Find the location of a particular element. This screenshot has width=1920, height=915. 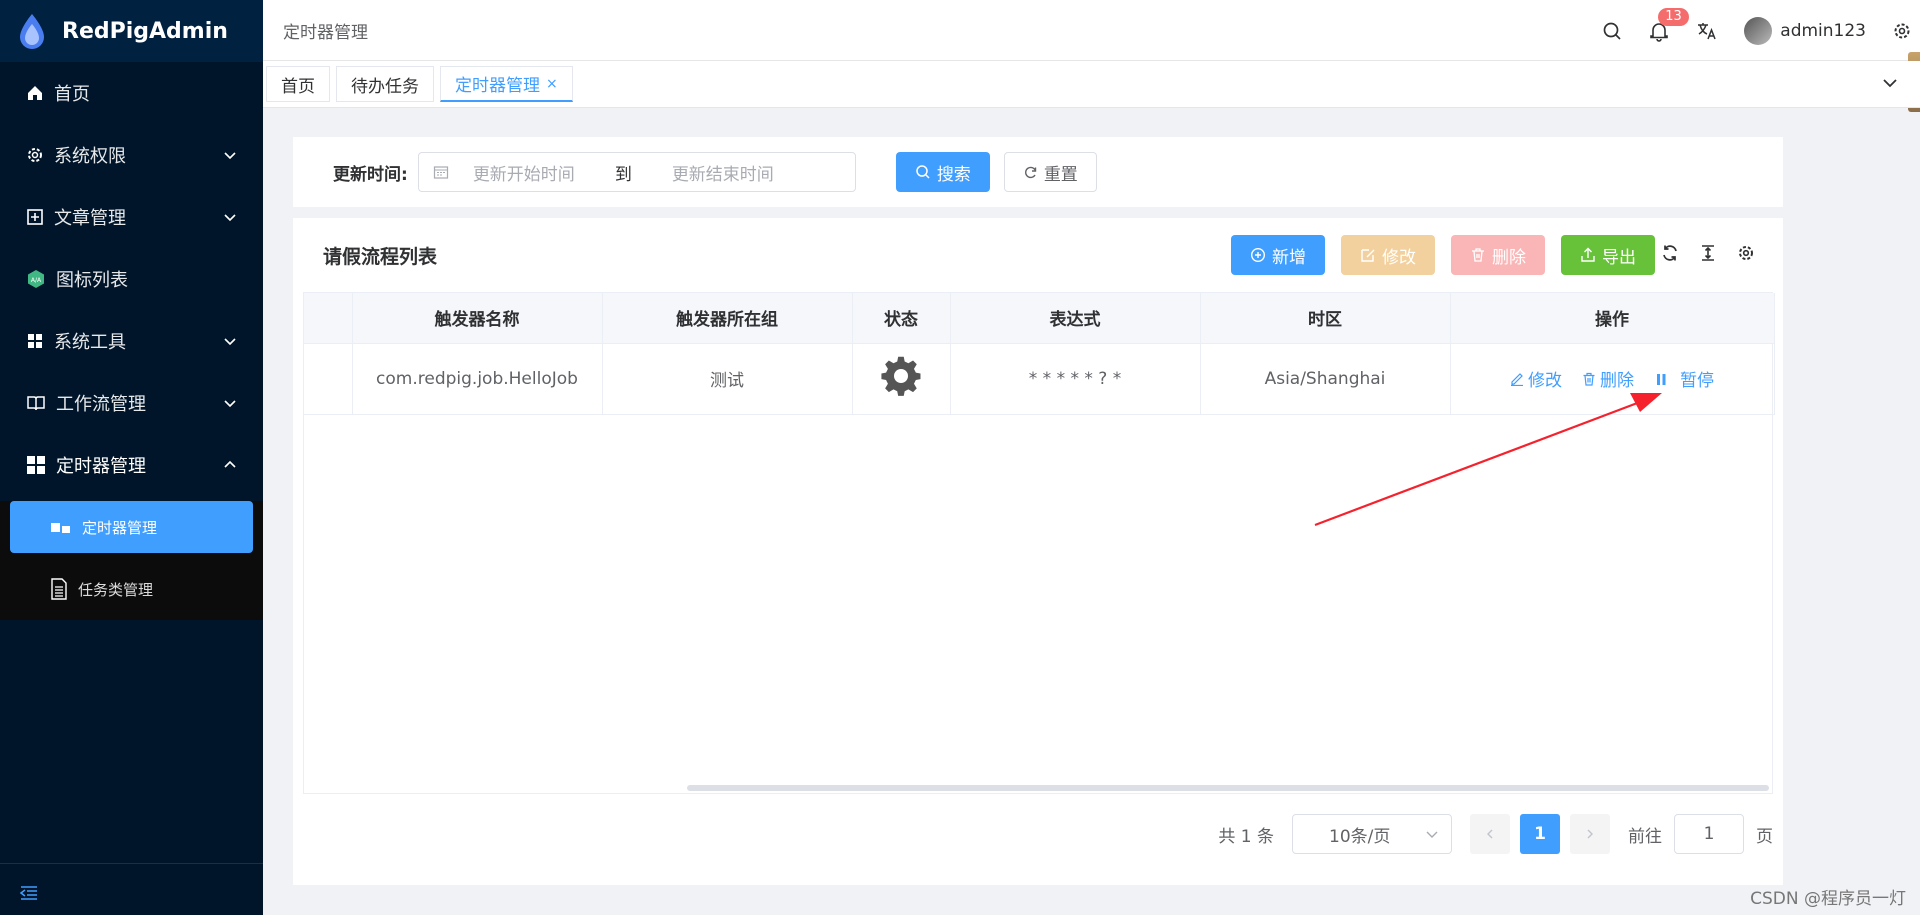

search-form: 更新时间: 更新开始时间 到 更新结束时间 搜索 重置 is located at coordinates (1038, 172).